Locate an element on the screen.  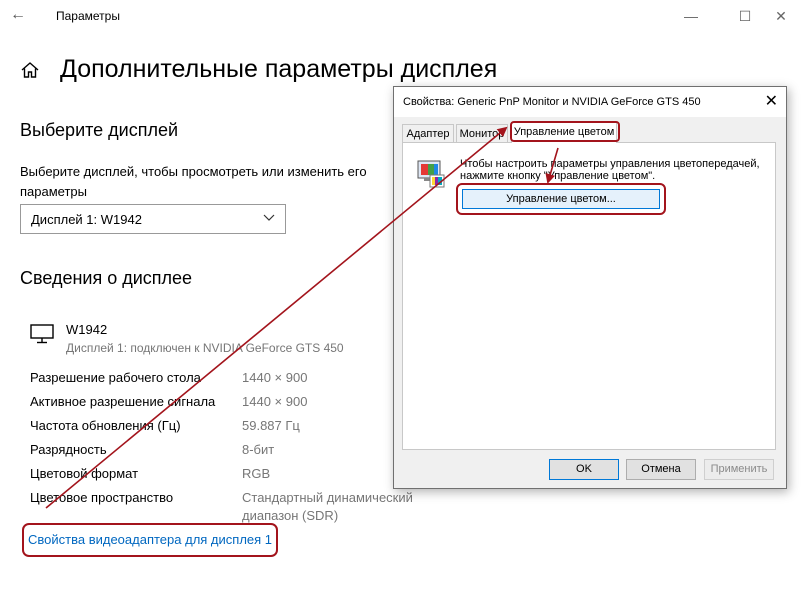
tab-monitor: Монитор is located at coordinates (482, 133).